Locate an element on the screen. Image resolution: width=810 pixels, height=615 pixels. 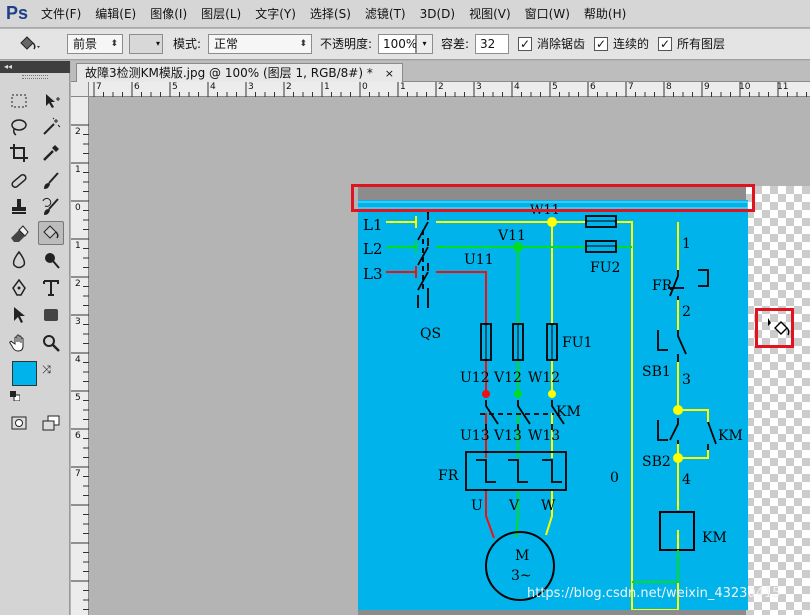
menu-3d: 3D(D) is located at coordinates (437, 14).